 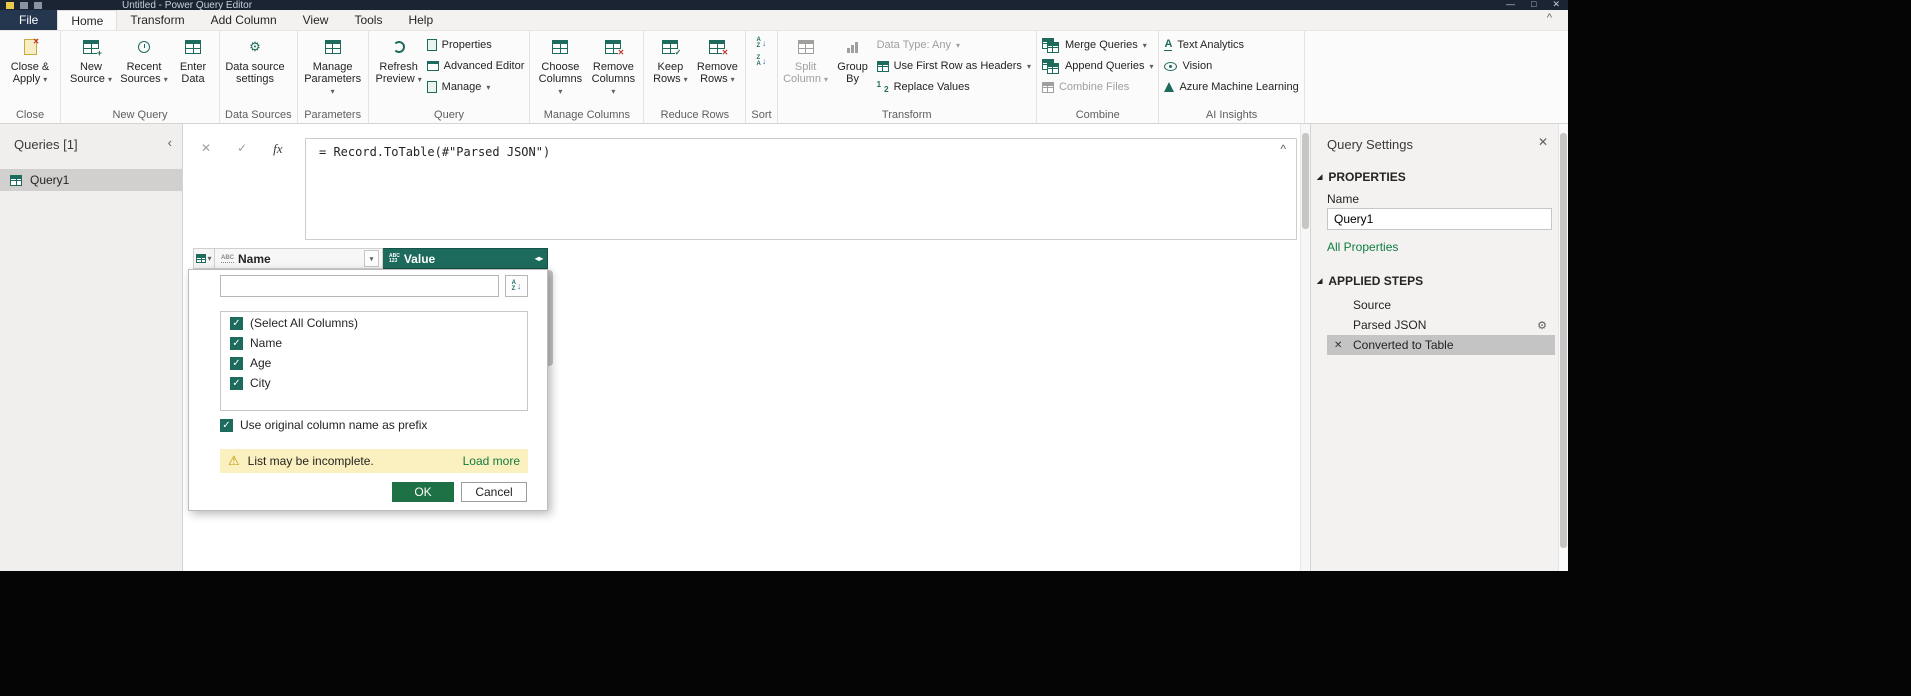 What do you see at coordinates (954, 87) in the screenshot?
I see `replace-values-button: 12 Replace Values` at bounding box center [954, 87].